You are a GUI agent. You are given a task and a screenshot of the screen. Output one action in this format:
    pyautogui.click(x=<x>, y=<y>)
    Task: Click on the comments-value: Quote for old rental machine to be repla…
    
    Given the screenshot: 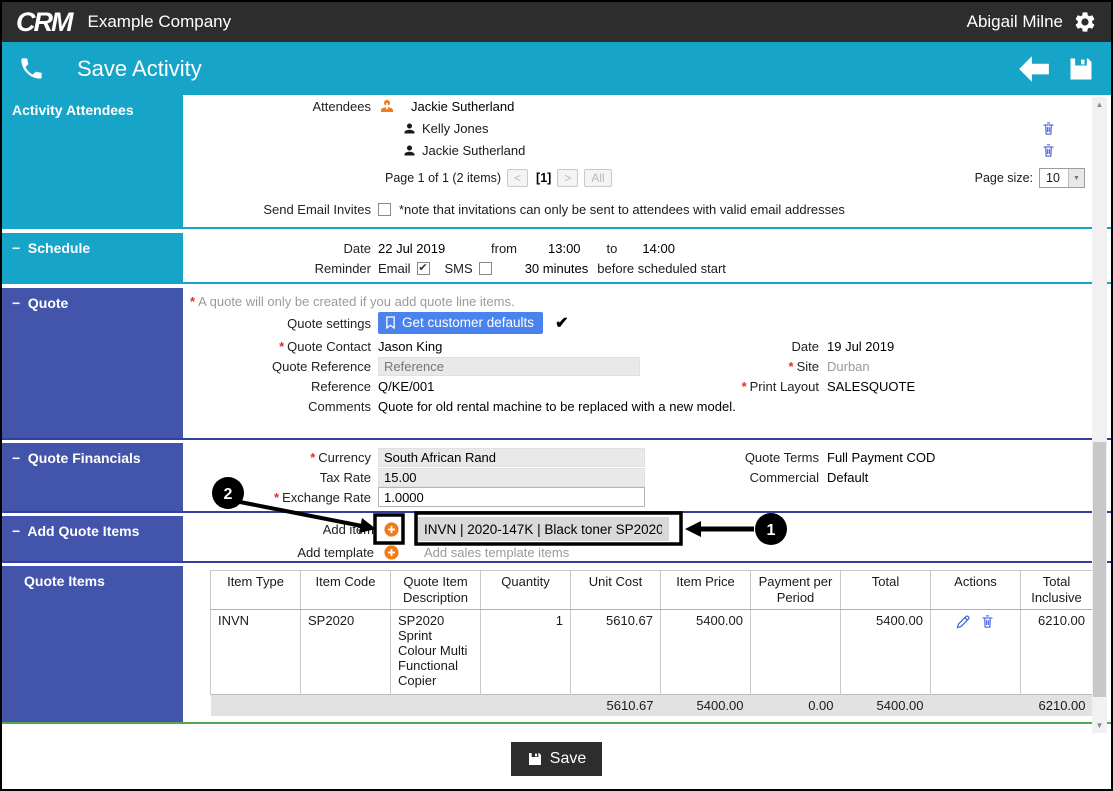 What is the action you would take?
    pyautogui.click(x=557, y=406)
    